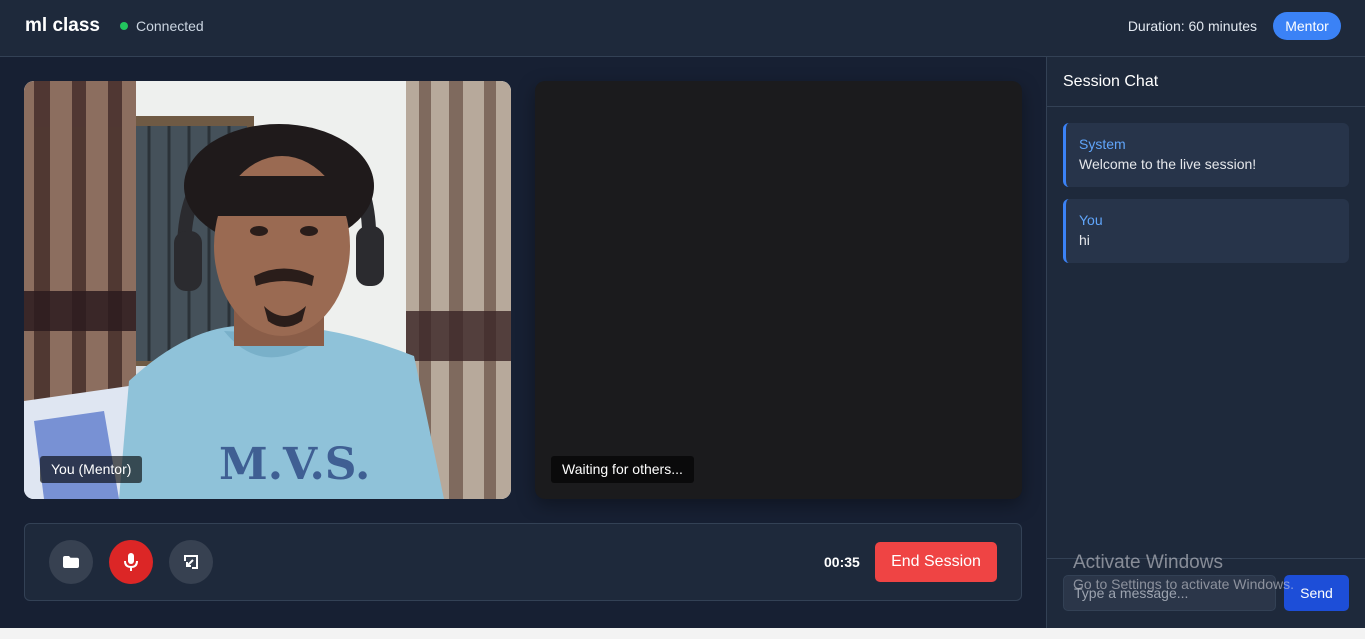  What do you see at coordinates (1206, 155) in the screenshot?
I see `chat-message: System Welcome to the live session!` at bounding box center [1206, 155].